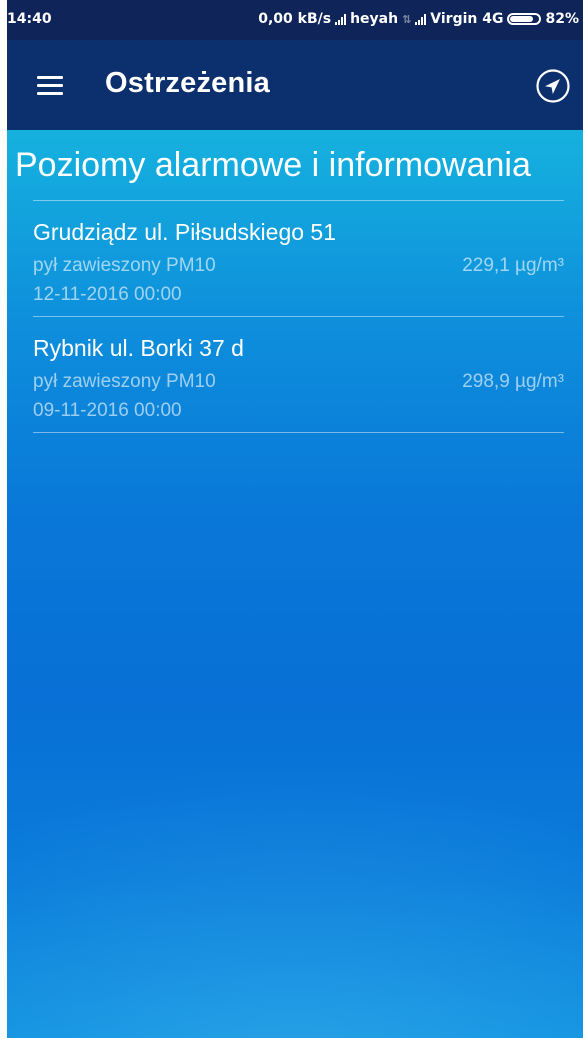  I want to click on network-speed: 0,00 kB/s, so click(295, 19).